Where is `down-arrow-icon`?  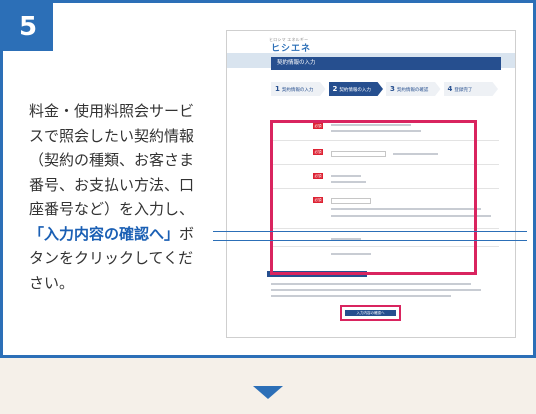
down-arrow-icon is located at coordinates (268, 392).